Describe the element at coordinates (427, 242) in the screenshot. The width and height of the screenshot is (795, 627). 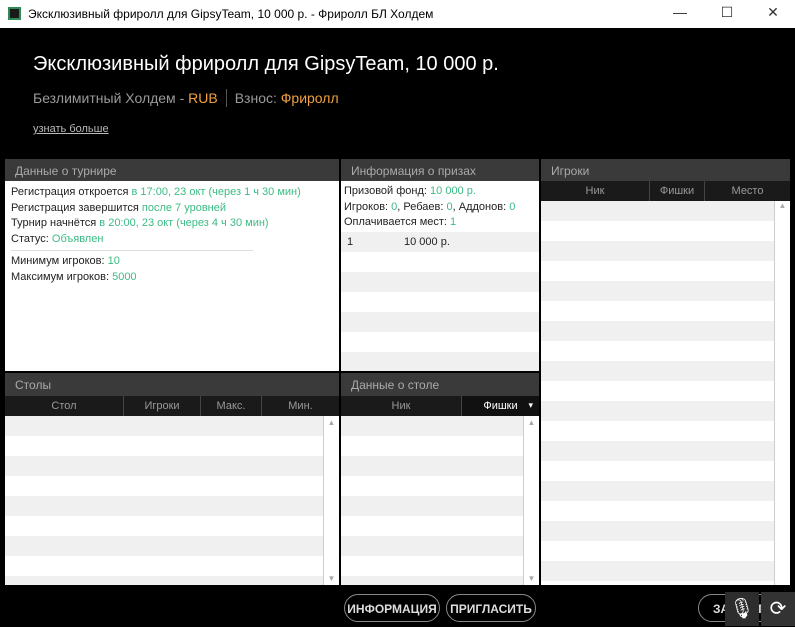
I see `amount: 10 000 р.` at that location.